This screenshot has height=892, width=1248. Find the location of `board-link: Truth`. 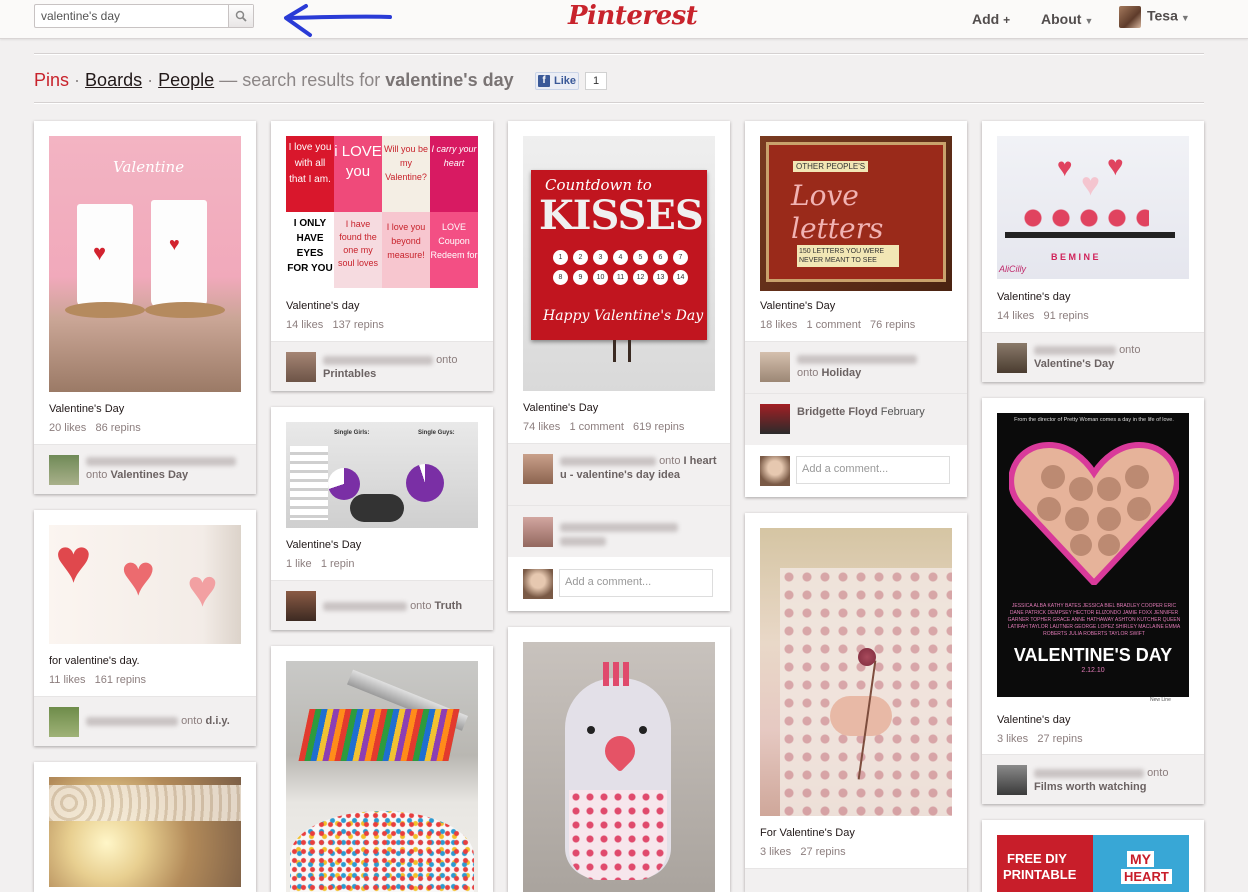

board-link: Truth is located at coordinates (449, 606).